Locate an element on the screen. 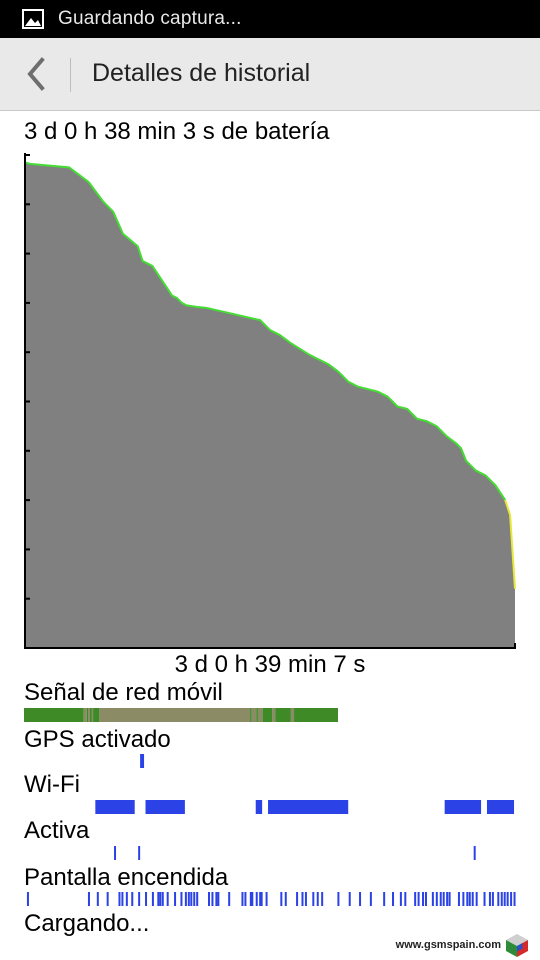 Image resolution: width=540 pixels, height=960 pixels. action-bar: Detalles de historial is located at coordinates (270, 74).